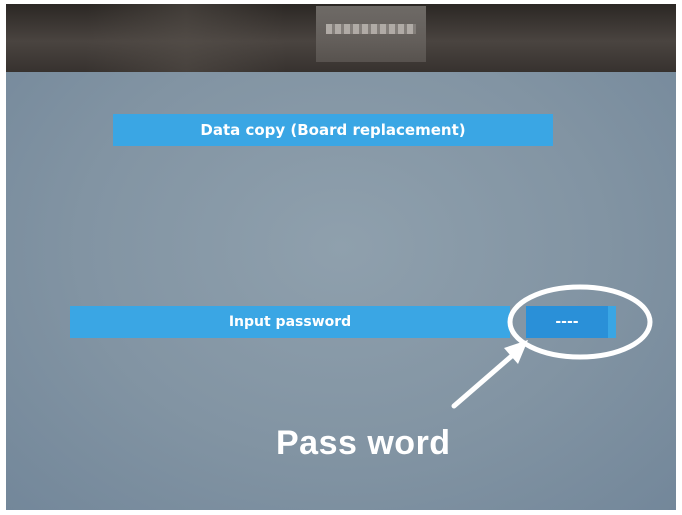  Describe the element at coordinates (567, 322) in the screenshot. I see `password-input: ----` at that location.